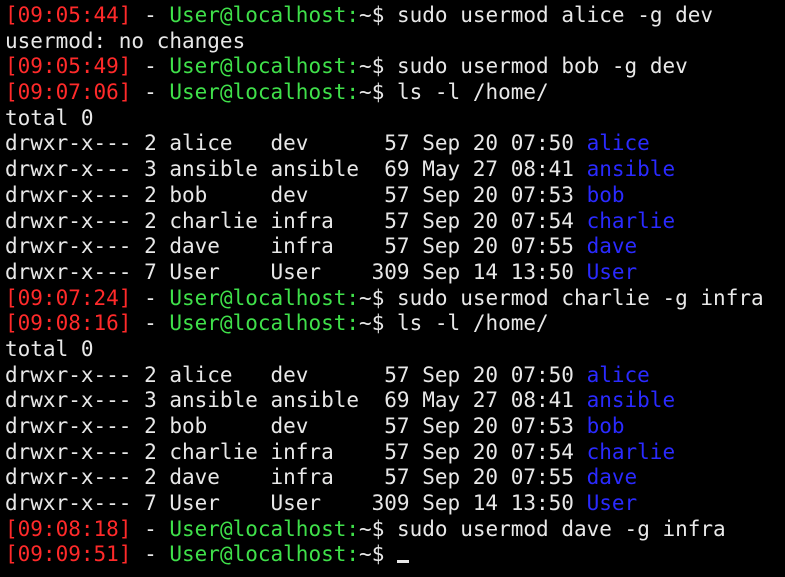 The height and width of the screenshot is (577, 785). I want to click on prompt-command: $ sudo usermod alice -g dev, so click(542, 15).